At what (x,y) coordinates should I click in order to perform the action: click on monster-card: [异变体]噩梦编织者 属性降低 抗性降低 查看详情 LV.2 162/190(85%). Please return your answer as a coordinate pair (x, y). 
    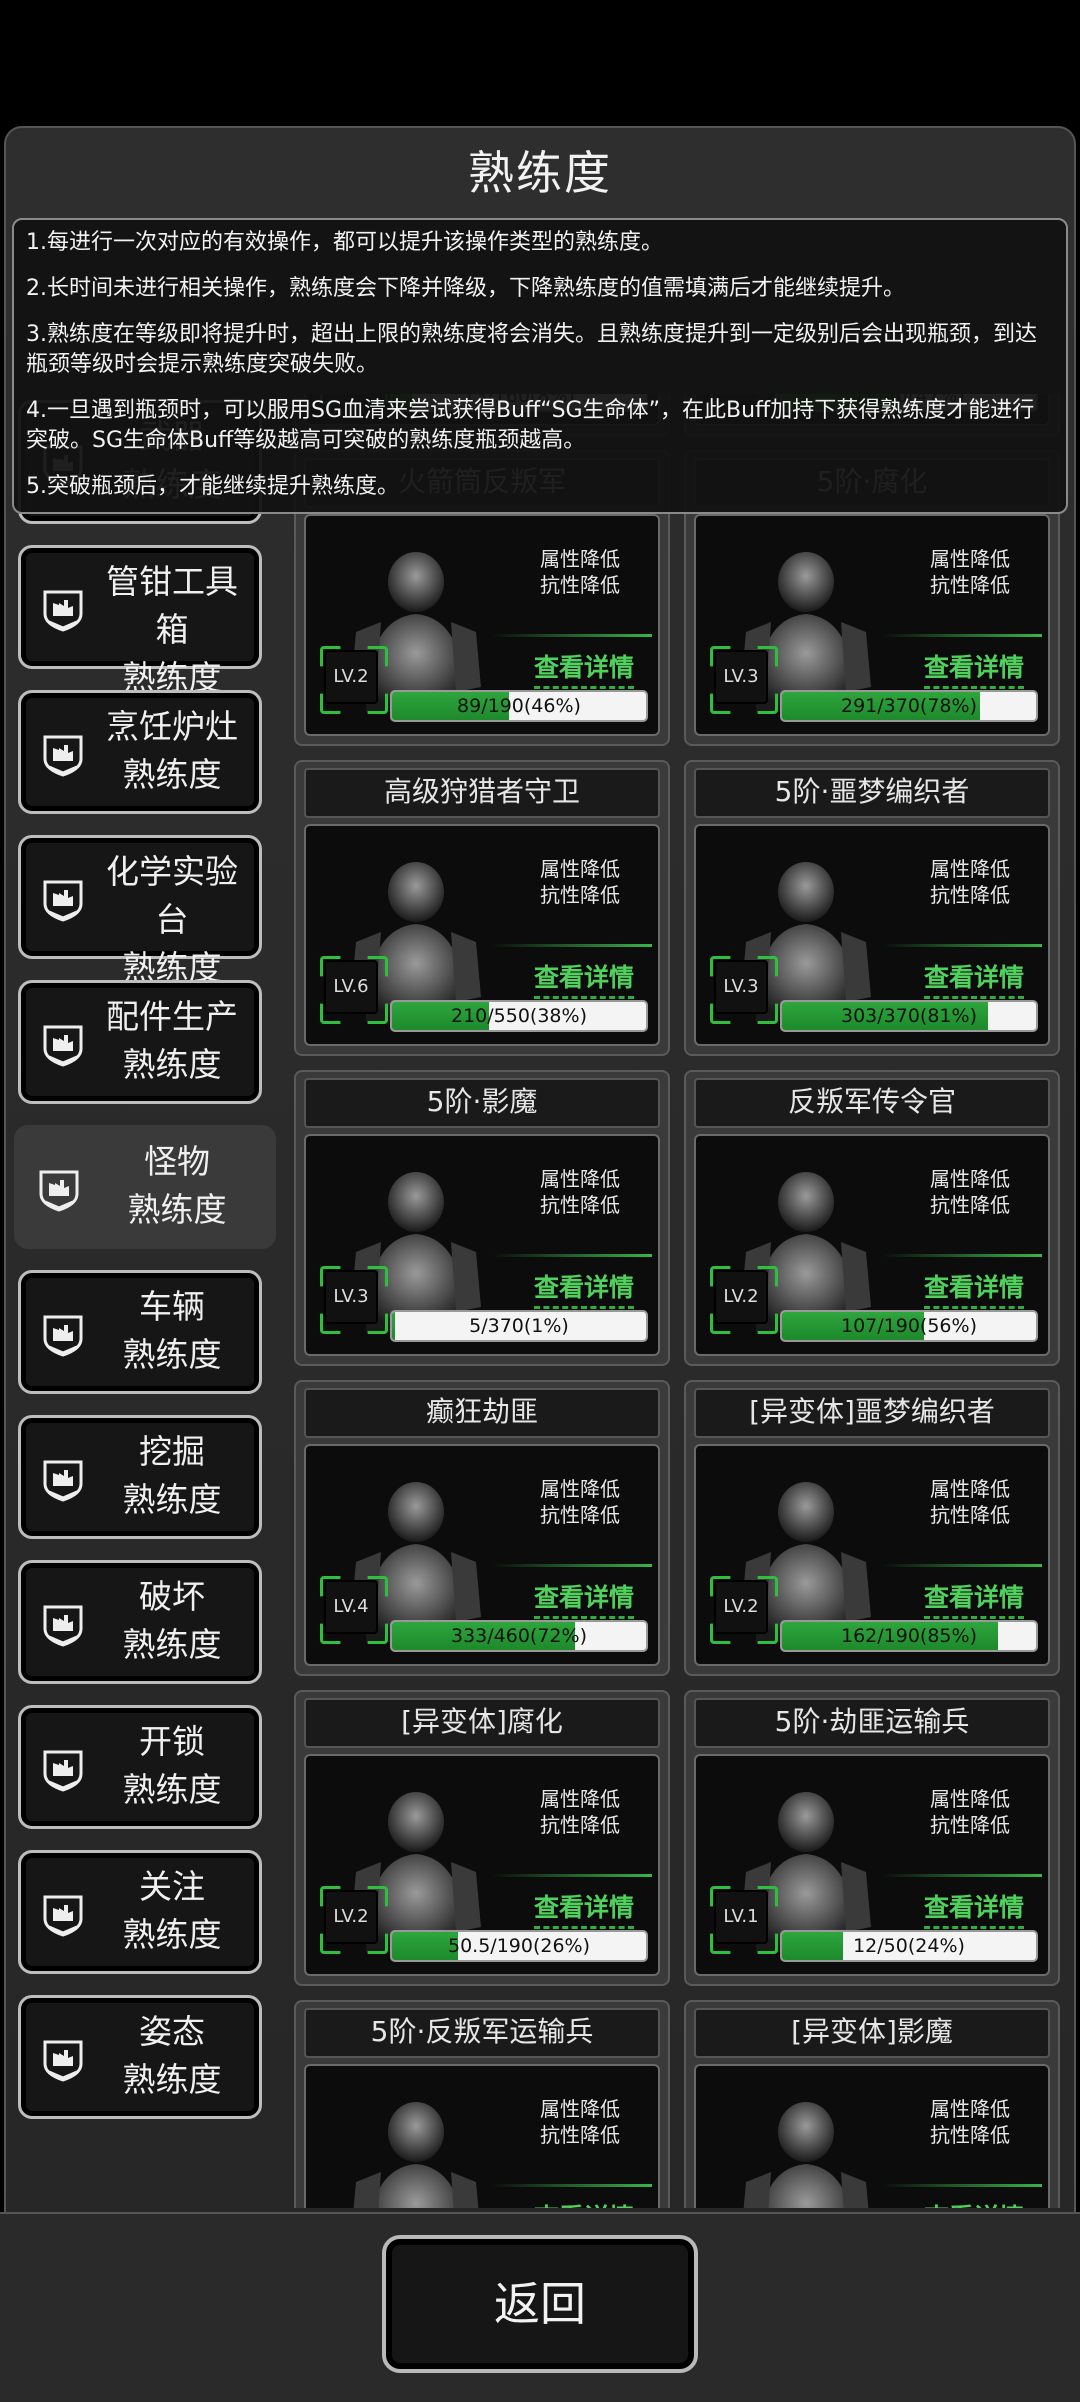
    Looking at the image, I should click on (872, 1528).